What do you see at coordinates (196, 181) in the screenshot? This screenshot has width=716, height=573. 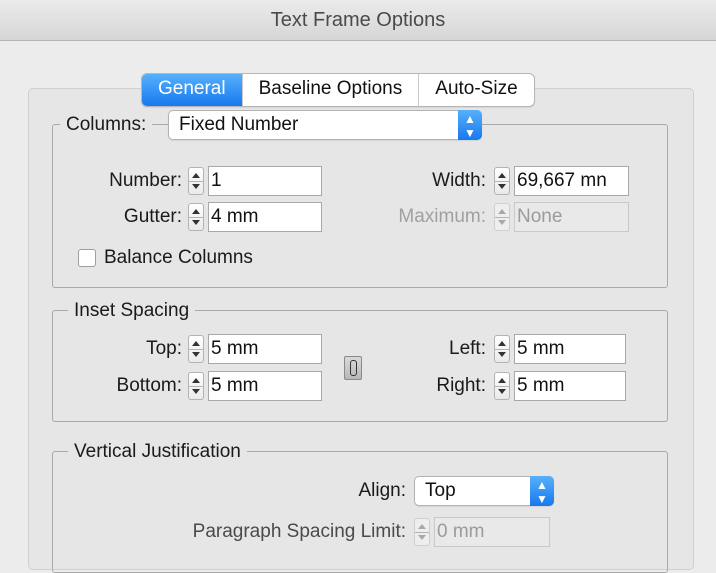 I see `number-stepper` at bounding box center [196, 181].